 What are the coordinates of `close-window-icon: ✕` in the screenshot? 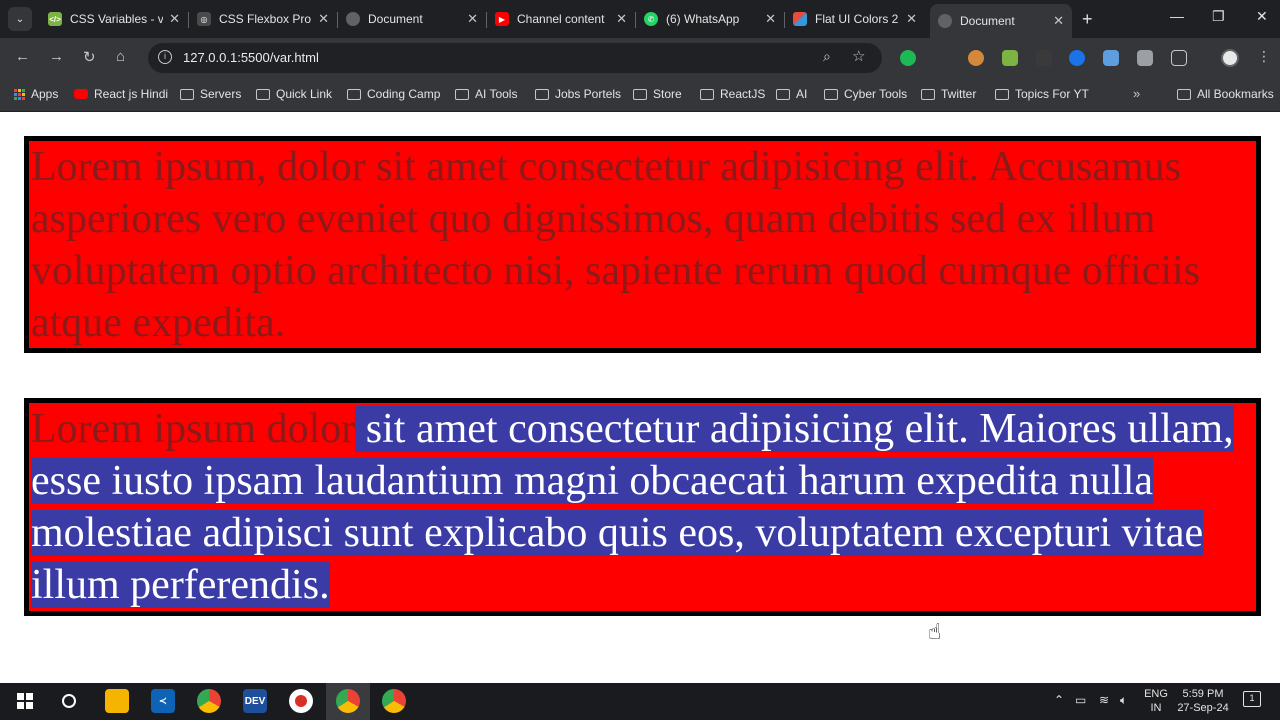 It's located at (1262, 16).